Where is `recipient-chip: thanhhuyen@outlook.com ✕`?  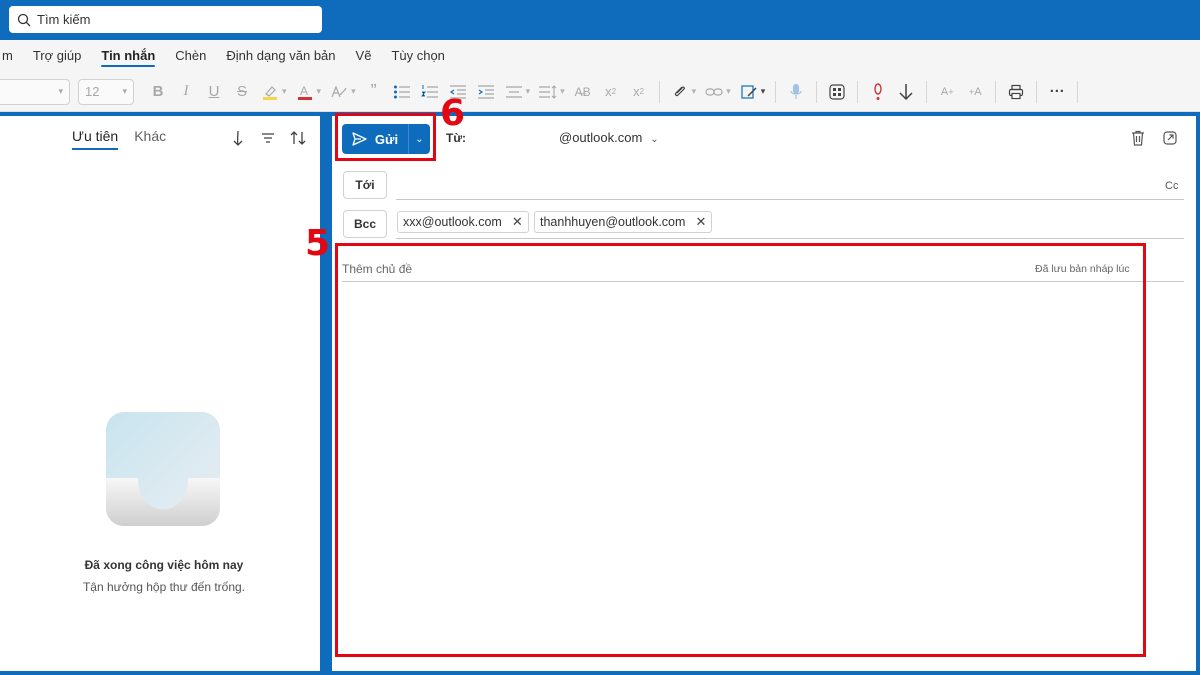
recipient-chip: thanhhuyen@outlook.com ✕ is located at coordinates (623, 222).